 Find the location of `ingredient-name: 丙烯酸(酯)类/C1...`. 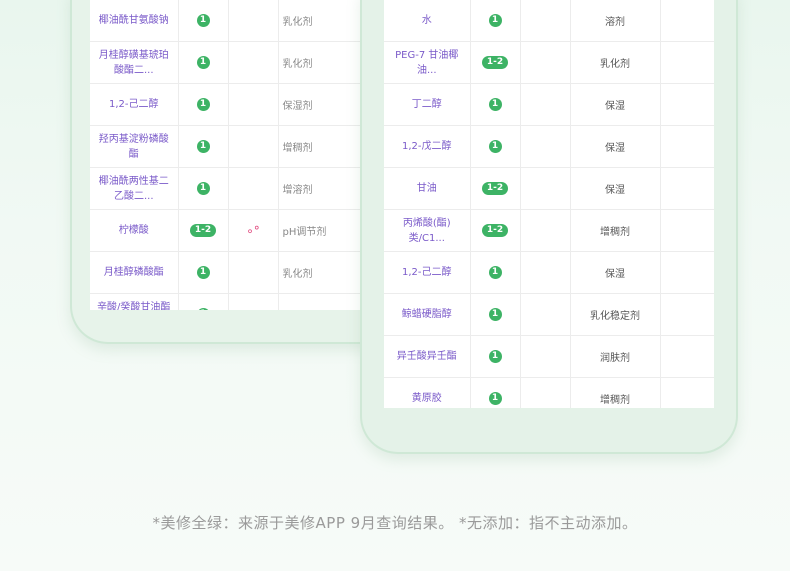

ingredient-name: 丙烯酸(酯)类/C1... is located at coordinates (427, 230).